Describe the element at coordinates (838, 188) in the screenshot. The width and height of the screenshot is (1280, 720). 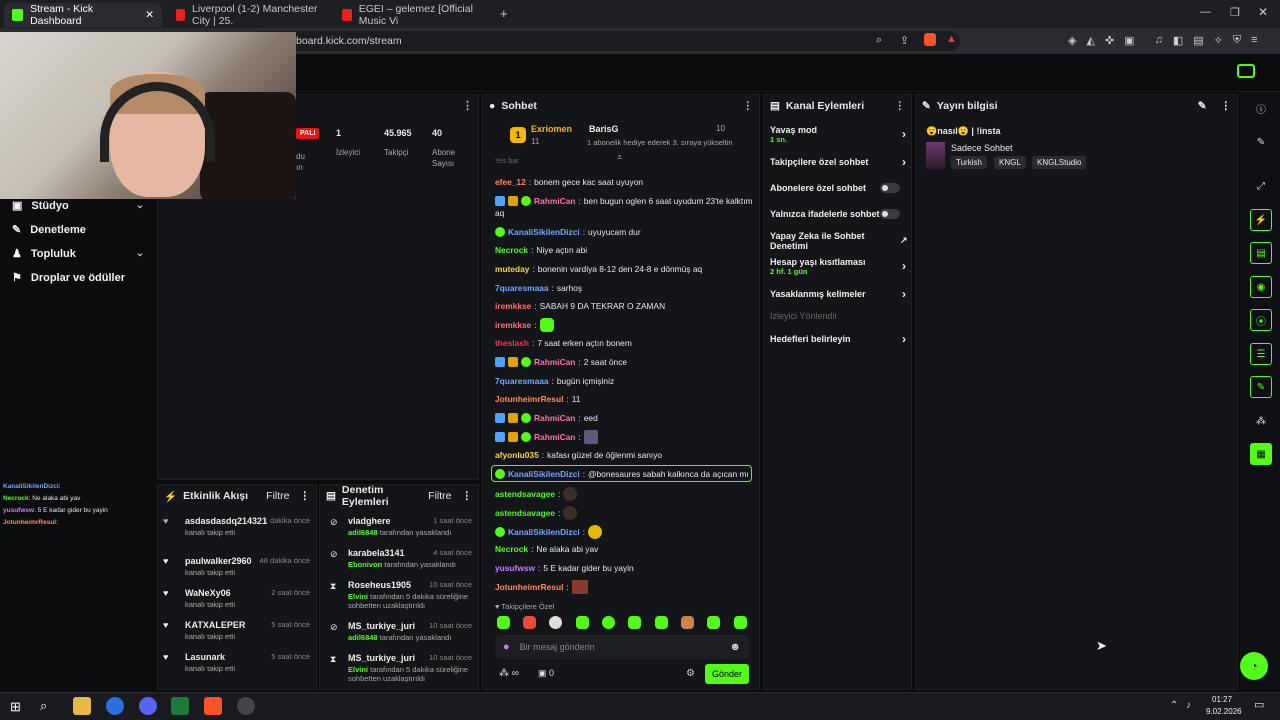
I see `subs-chat-setting: Abonelere özel sohbet` at that location.